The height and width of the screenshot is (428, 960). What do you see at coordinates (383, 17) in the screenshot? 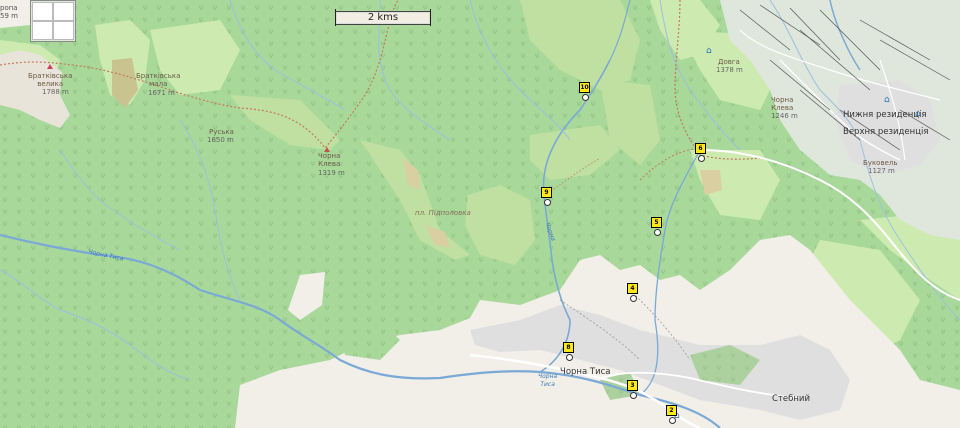
I see `scale-bar: 2 kms` at bounding box center [383, 17].